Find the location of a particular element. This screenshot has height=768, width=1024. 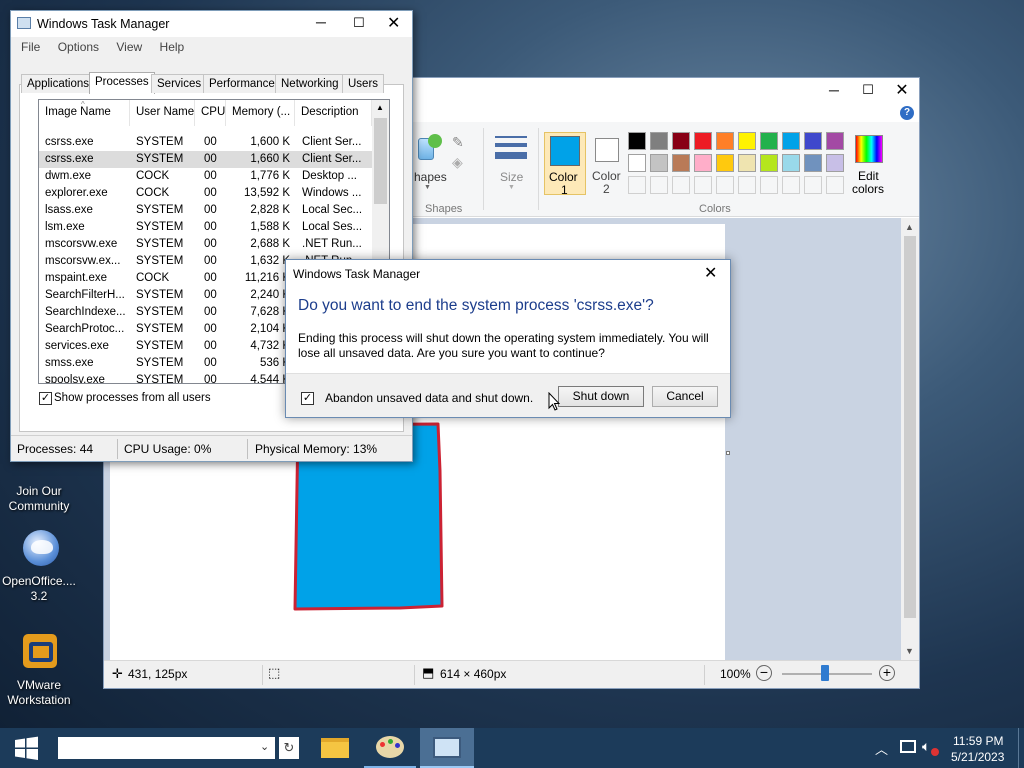

zoom-out-button: − is located at coordinates (764, 673).